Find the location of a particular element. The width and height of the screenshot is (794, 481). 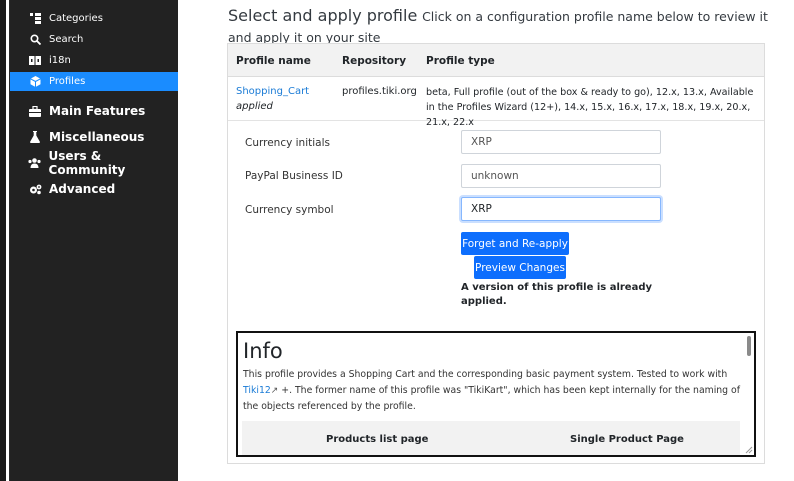

table-header: Profile name Repository Profile type is located at coordinates (496, 60).